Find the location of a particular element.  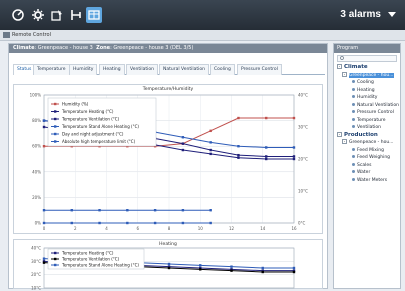

tree-item: Water Meters is located at coordinates (367, 181).